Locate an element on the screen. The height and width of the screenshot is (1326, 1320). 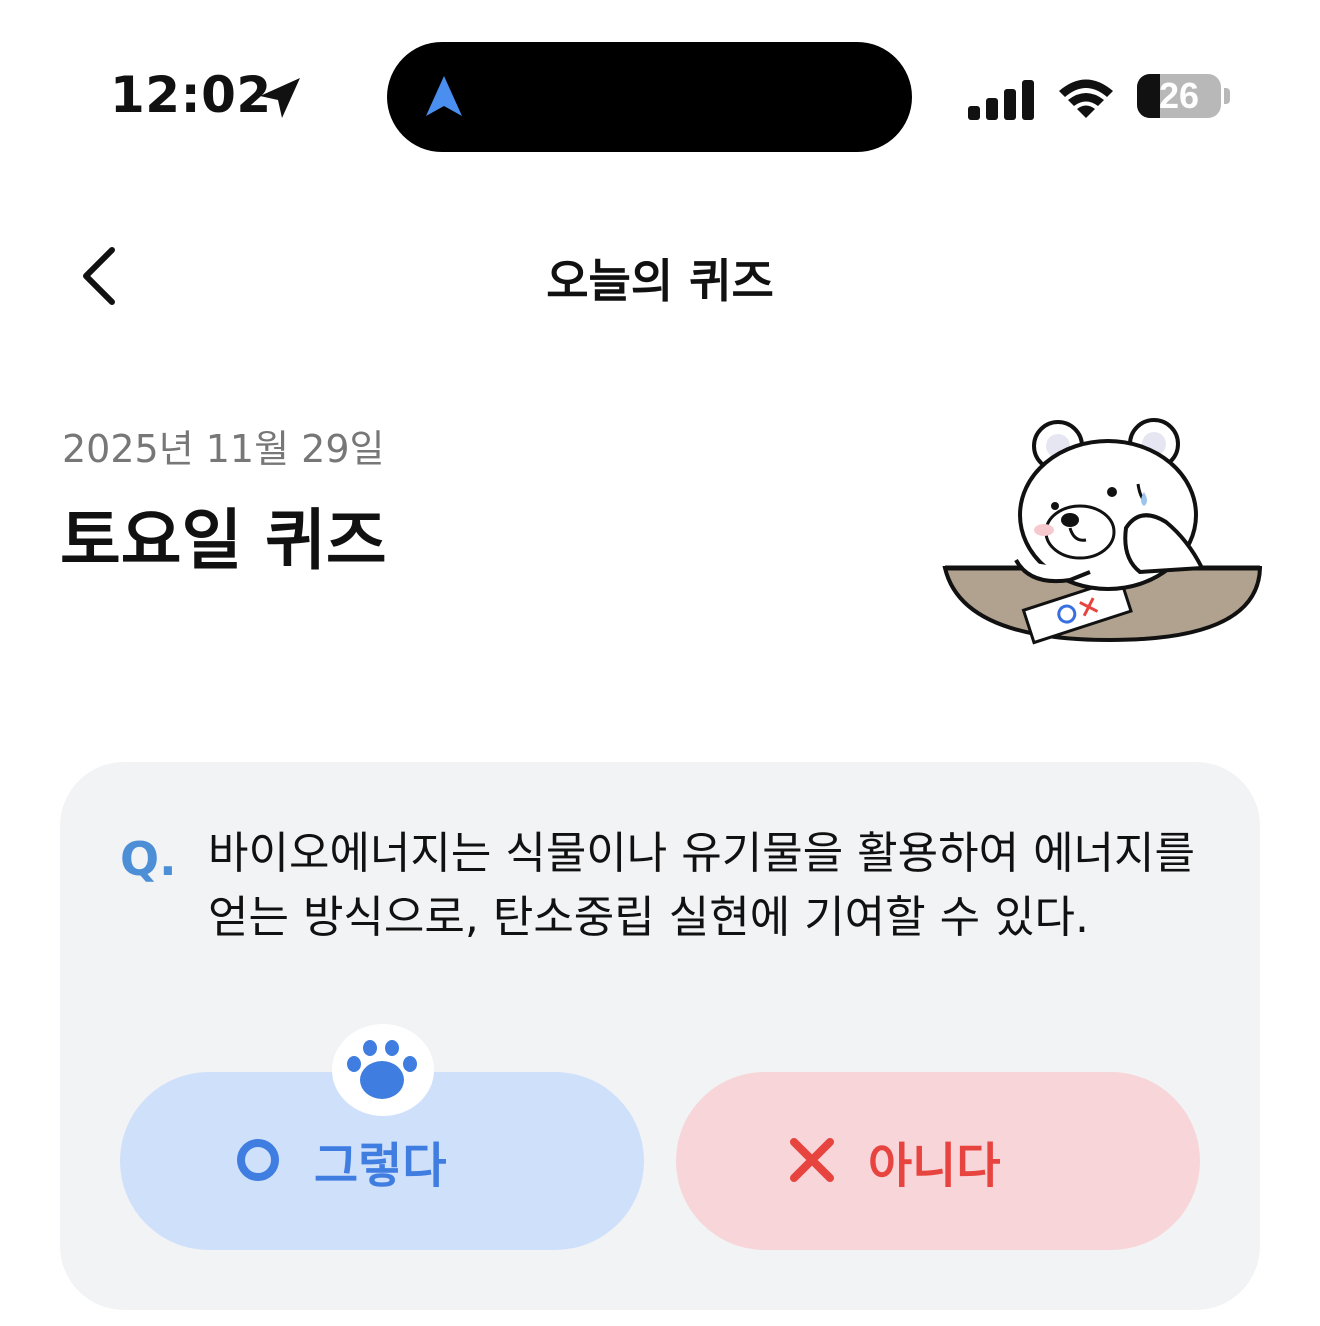
status-time: 12:02 is located at coordinates (191, 95).